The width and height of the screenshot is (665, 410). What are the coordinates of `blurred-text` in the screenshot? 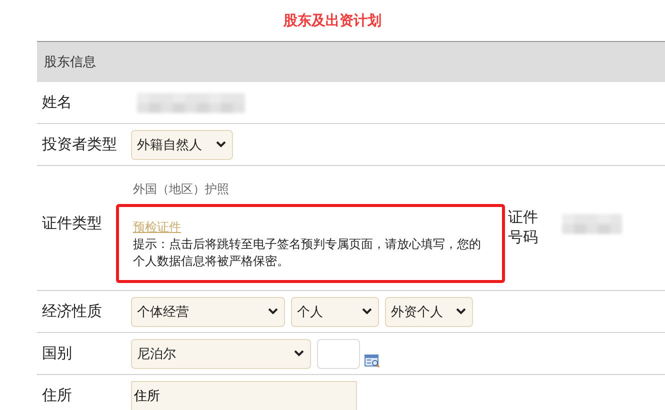 It's located at (592, 224).